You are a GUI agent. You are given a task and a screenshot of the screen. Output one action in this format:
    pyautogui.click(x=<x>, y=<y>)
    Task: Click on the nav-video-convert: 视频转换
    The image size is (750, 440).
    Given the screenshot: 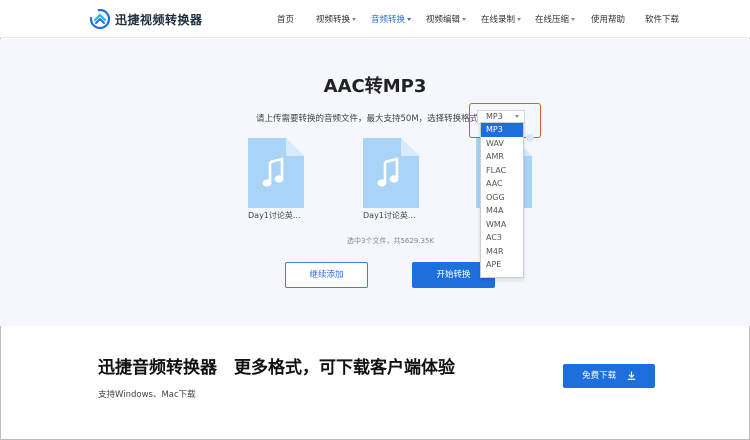 What is the action you would take?
    pyautogui.click(x=336, y=19)
    